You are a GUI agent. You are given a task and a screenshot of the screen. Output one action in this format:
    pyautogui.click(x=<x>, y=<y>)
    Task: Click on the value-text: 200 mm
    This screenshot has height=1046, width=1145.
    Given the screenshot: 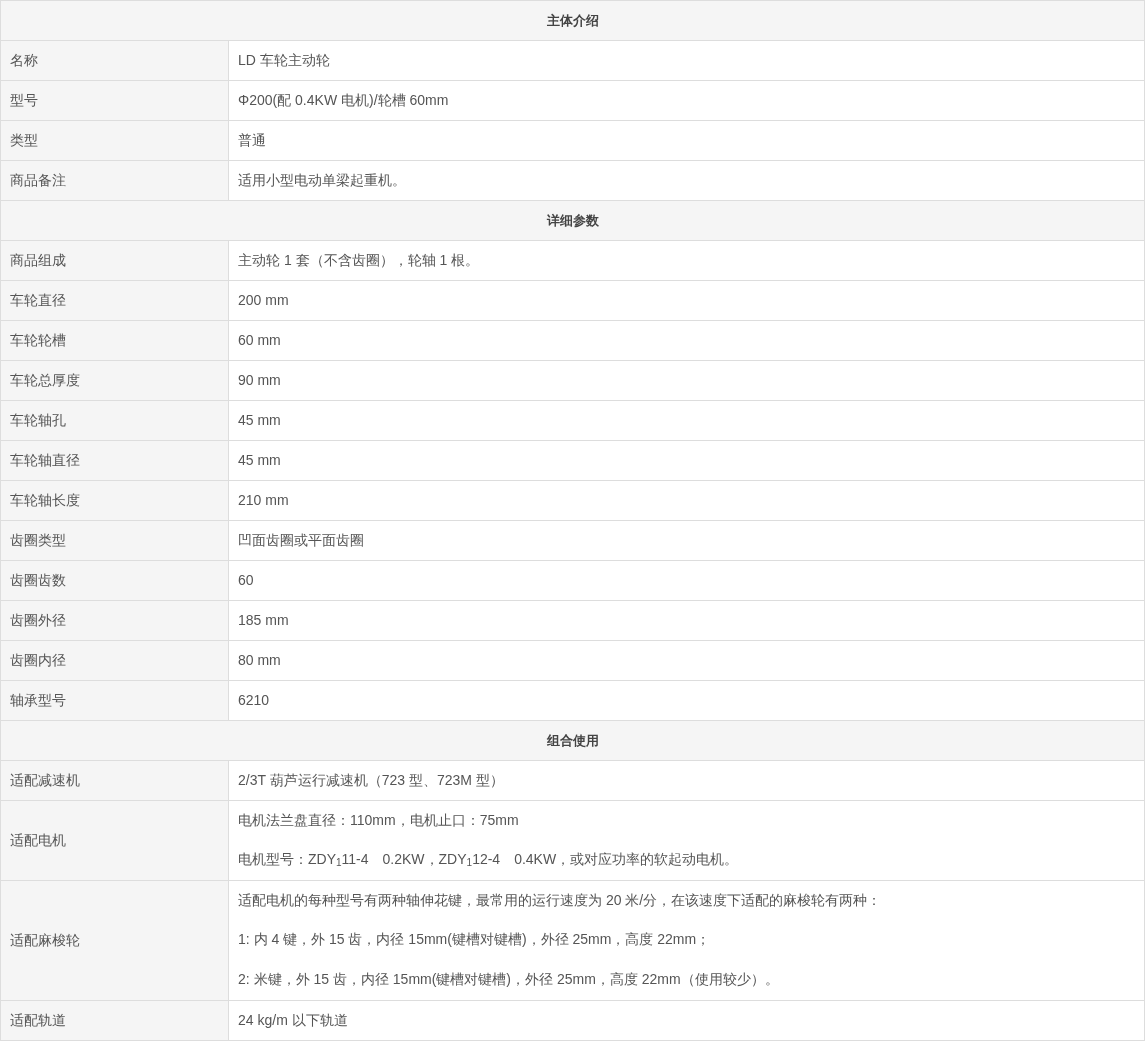 What is the action you would take?
    pyautogui.click(x=264, y=300)
    